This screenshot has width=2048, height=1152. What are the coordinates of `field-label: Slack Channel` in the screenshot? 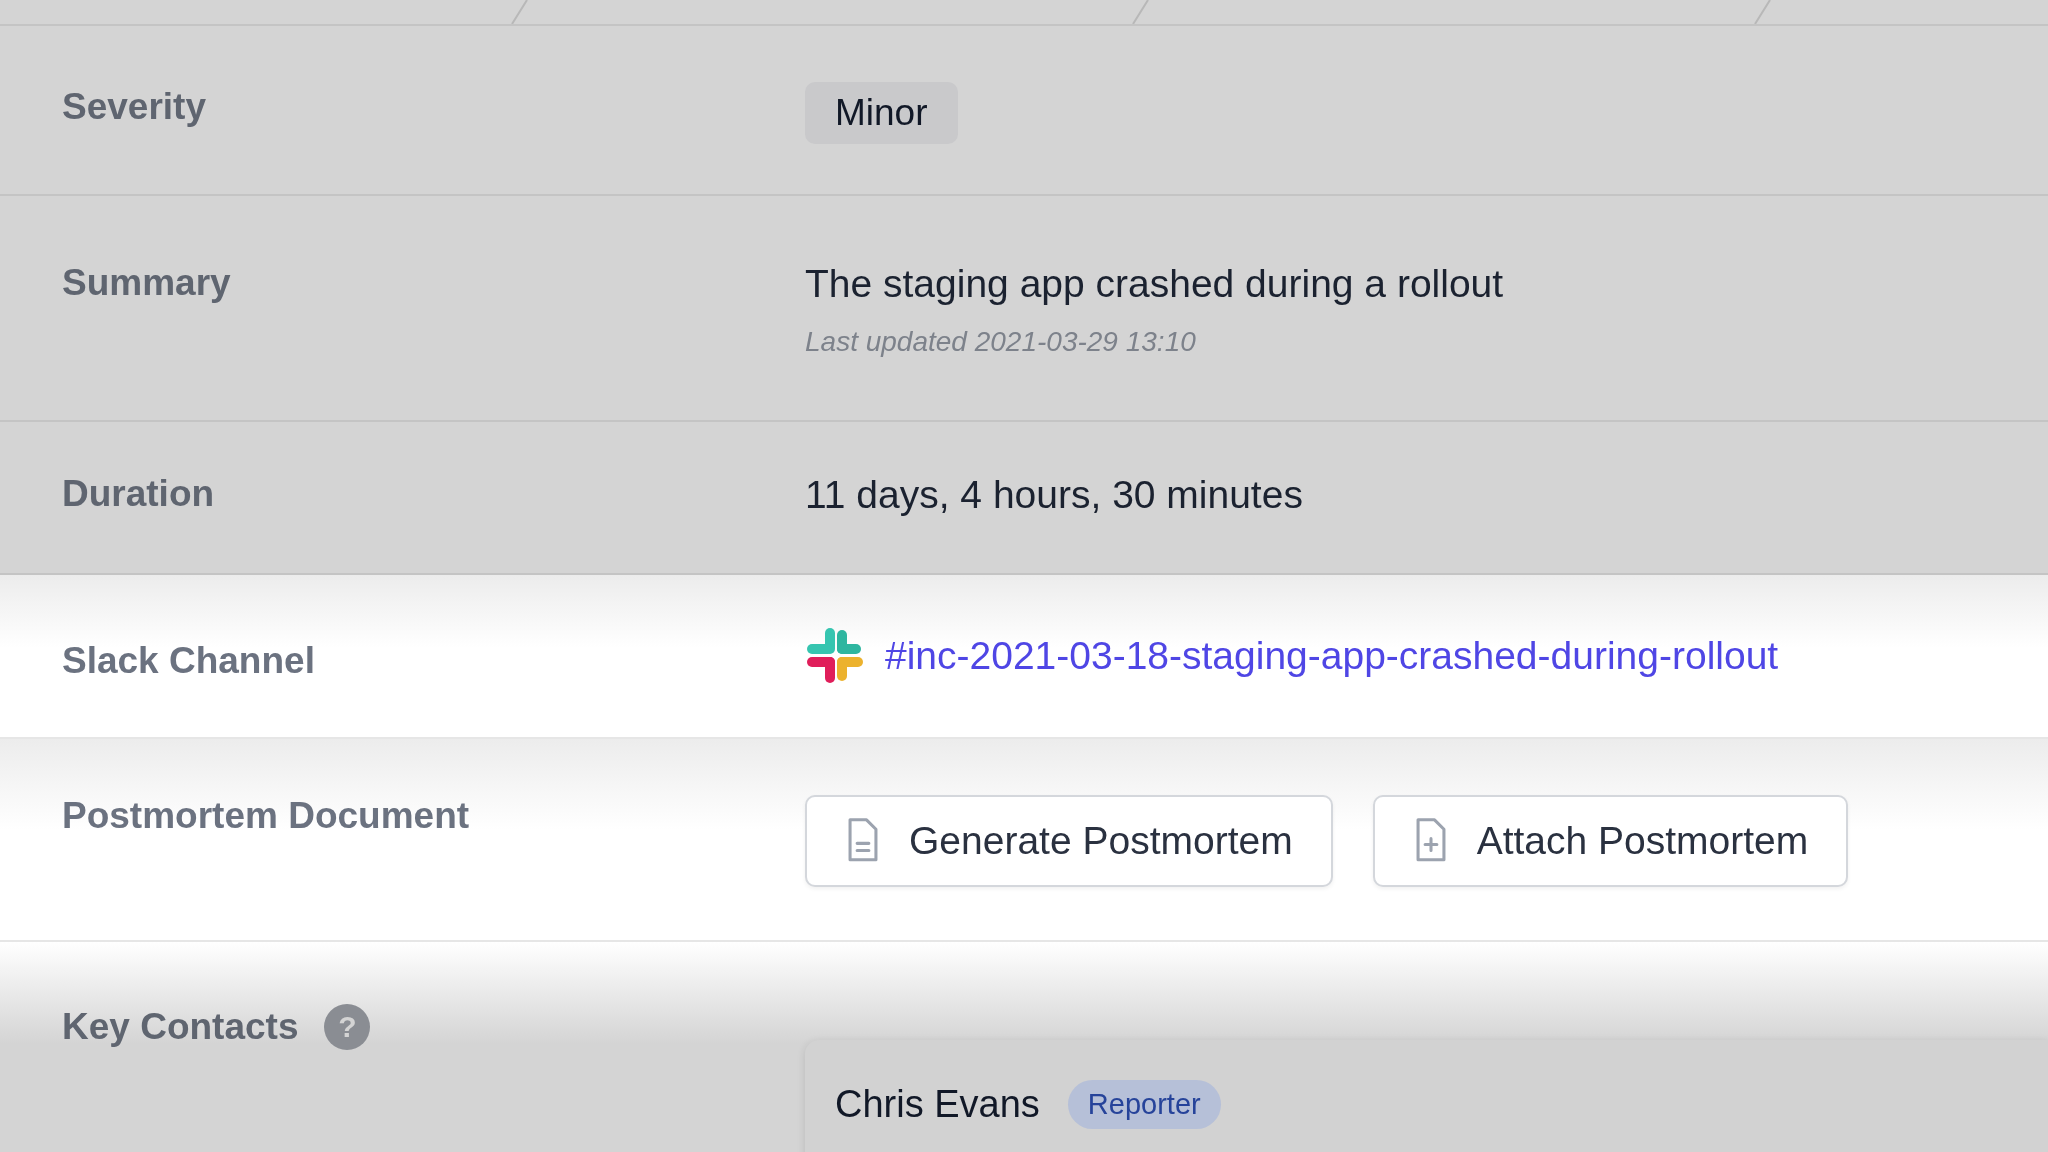 It's located at (188, 660).